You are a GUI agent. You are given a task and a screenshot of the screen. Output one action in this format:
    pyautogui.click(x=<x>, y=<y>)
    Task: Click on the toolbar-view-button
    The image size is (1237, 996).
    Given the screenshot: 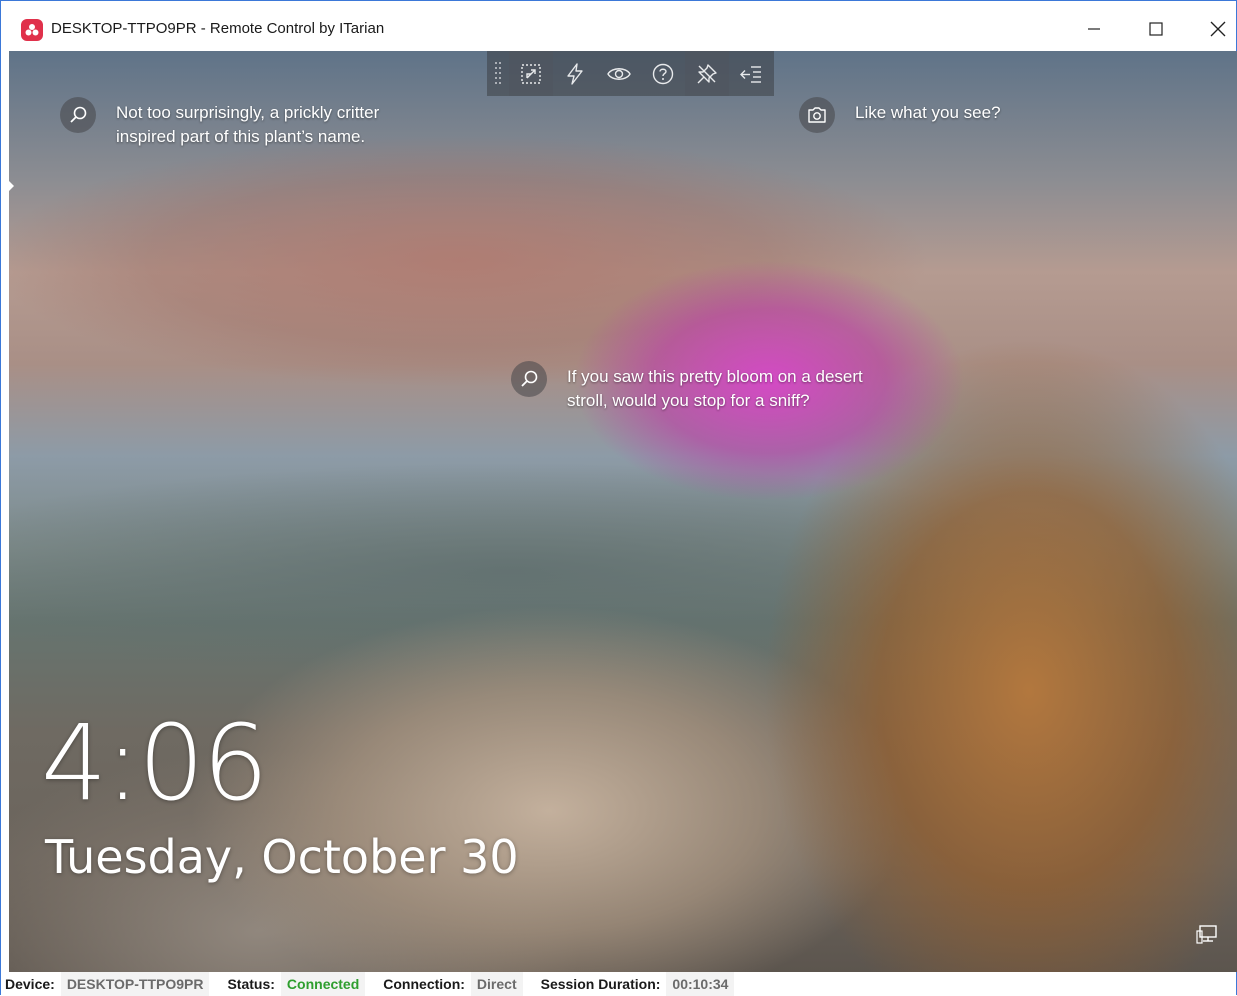 What is the action you would take?
    pyautogui.click(x=619, y=73)
    